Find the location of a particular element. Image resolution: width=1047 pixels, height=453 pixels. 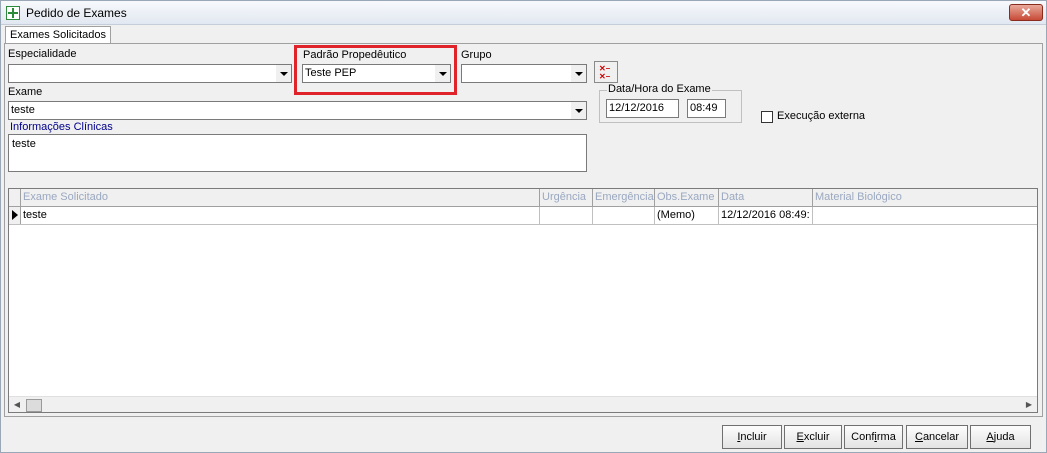

tab-exames-solicitados: Exames Solicitados is located at coordinates (58, 35).